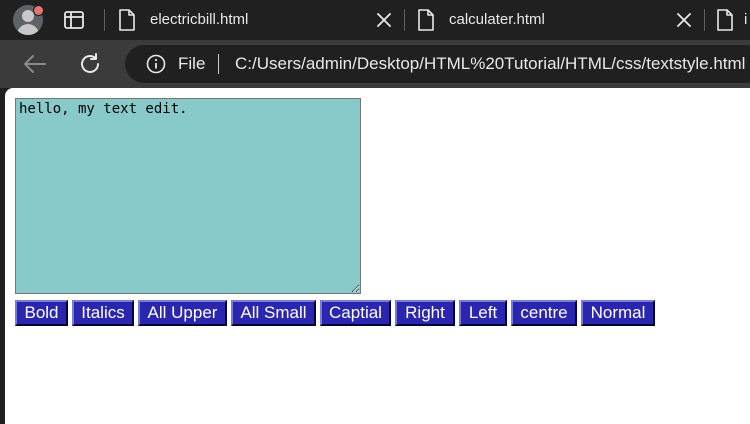 This screenshot has width=750, height=424. Describe the element at coordinates (103, 313) in the screenshot. I see `italics-button: Italics` at that location.